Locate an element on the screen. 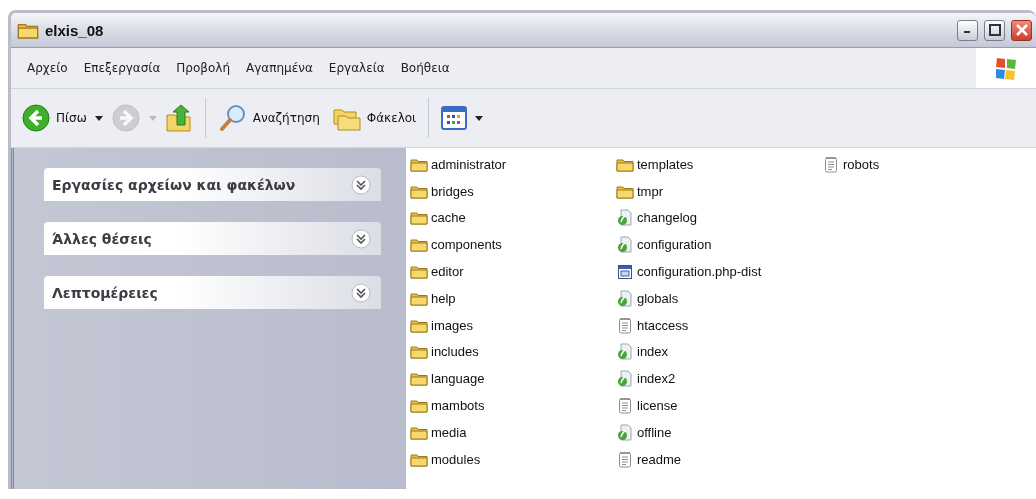  file-item: license is located at coordinates (719, 405).